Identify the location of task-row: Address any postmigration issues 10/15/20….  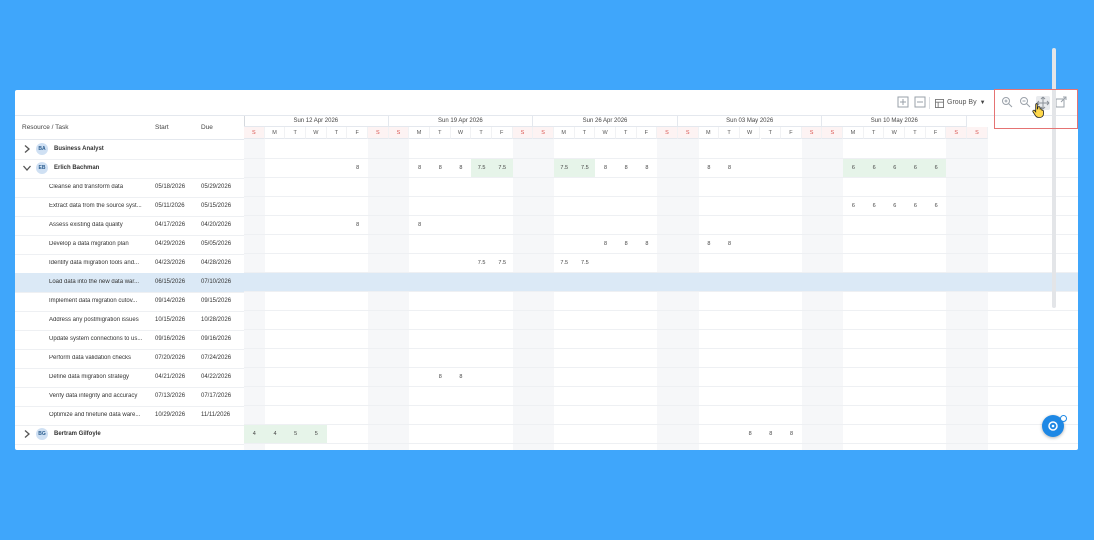
(129, 321).